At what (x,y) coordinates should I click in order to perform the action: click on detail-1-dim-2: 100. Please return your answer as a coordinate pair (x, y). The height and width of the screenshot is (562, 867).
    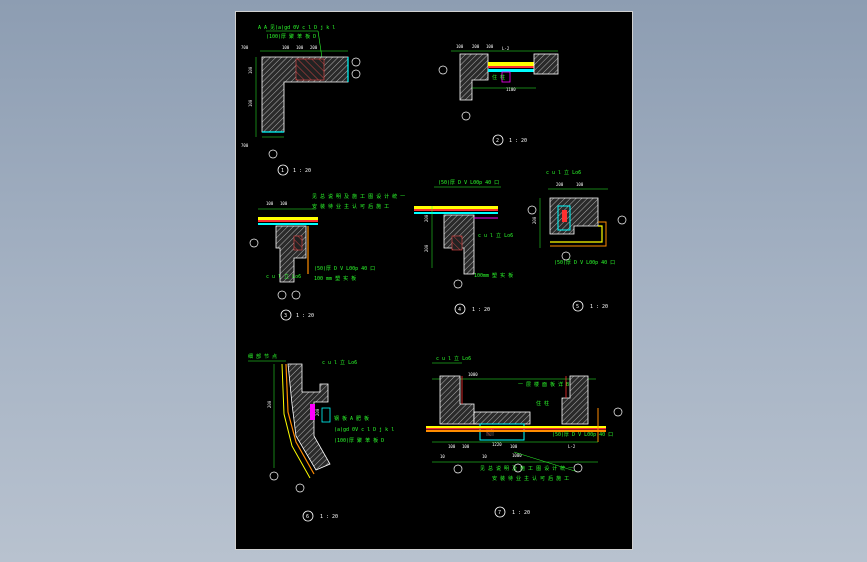
    Looking at the image, I should click on (286, 47).